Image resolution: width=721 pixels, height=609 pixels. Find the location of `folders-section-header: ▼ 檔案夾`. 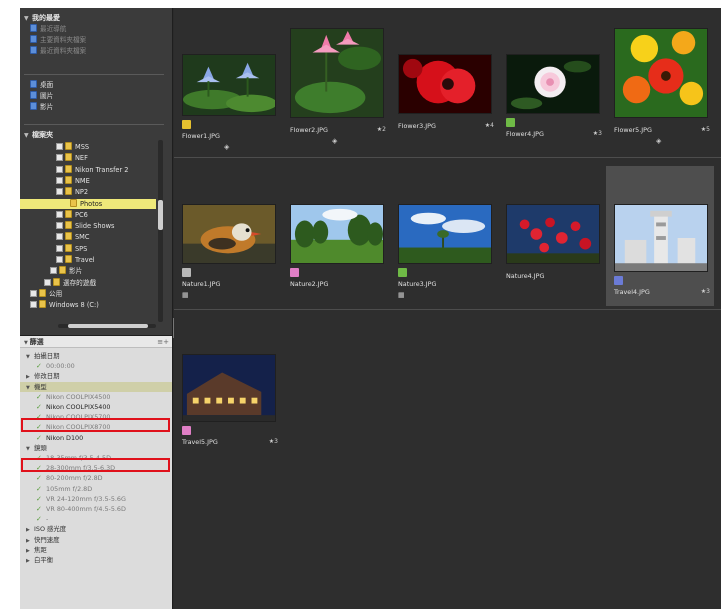

folders-section-header: ▼ 檔案夾 is located at coordinates (38, 135).